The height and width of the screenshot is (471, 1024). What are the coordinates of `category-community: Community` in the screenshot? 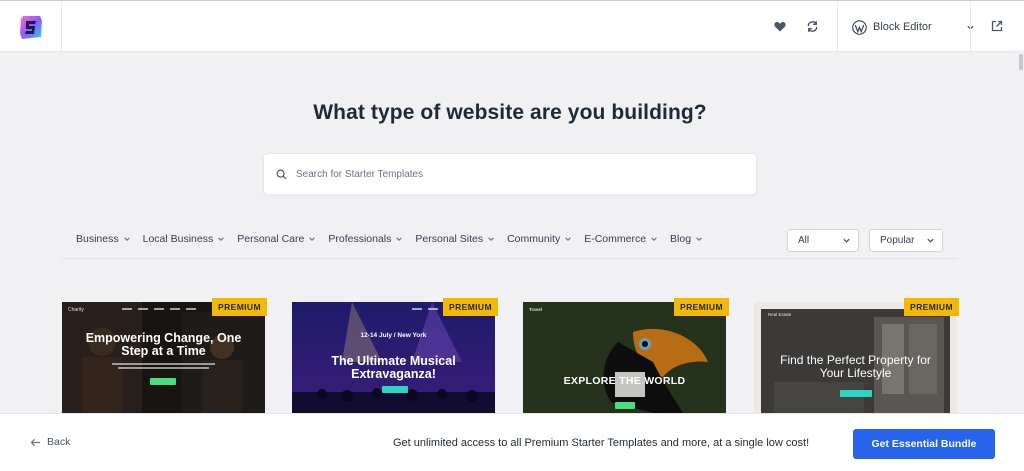 It's located at (539, 239).